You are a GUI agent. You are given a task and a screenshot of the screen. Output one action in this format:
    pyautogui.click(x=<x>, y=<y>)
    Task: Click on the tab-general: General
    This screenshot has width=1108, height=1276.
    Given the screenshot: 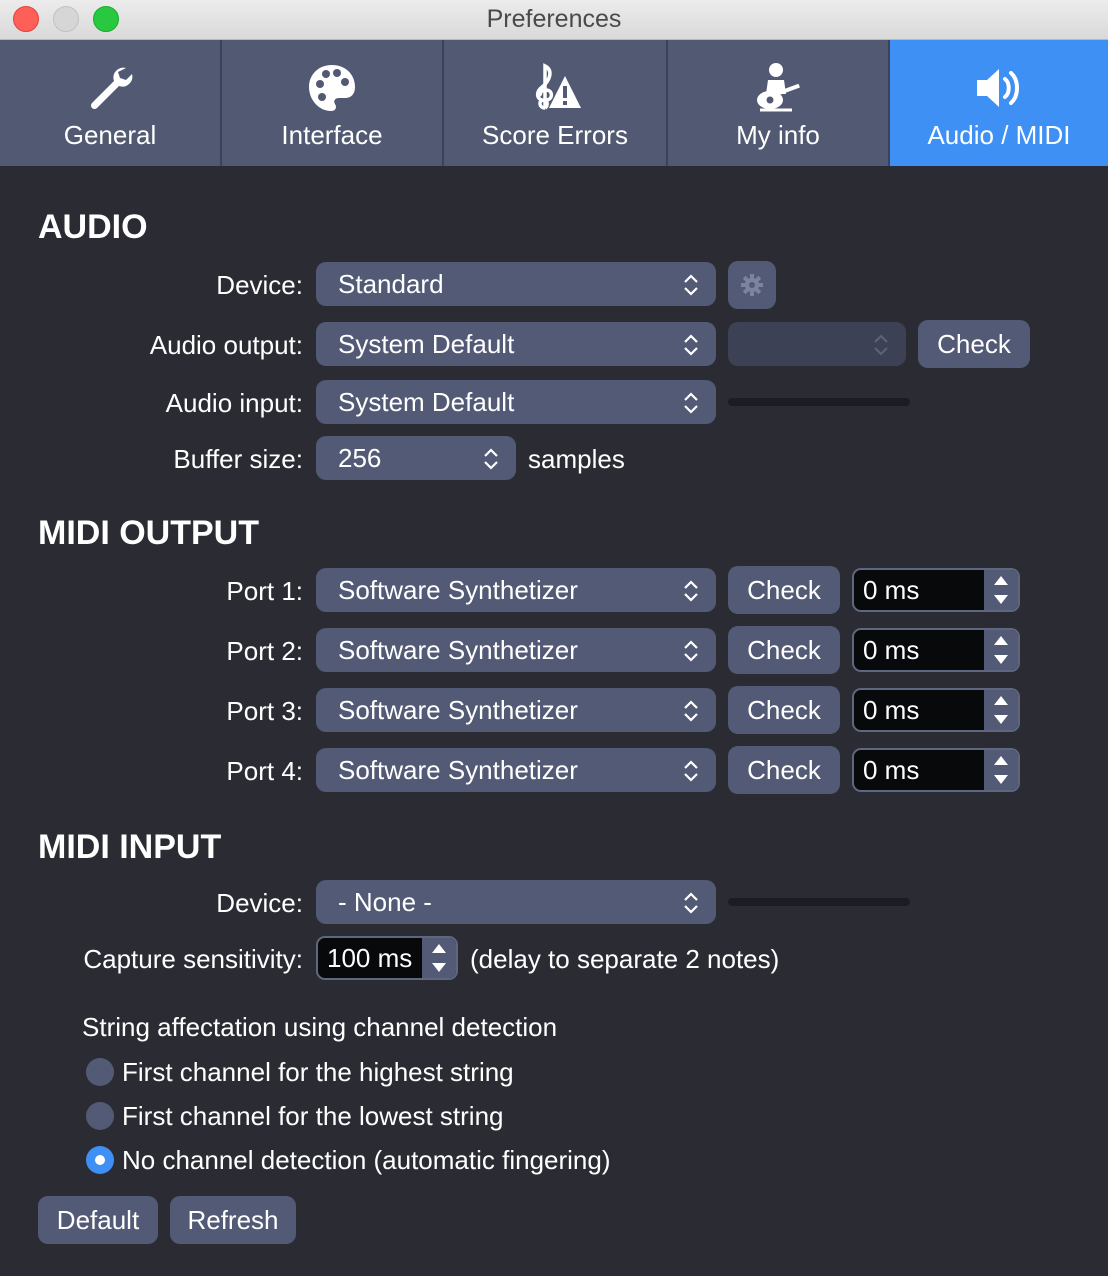 What is the action you would take?
    pyautogui.click(x=110, y=103)
    